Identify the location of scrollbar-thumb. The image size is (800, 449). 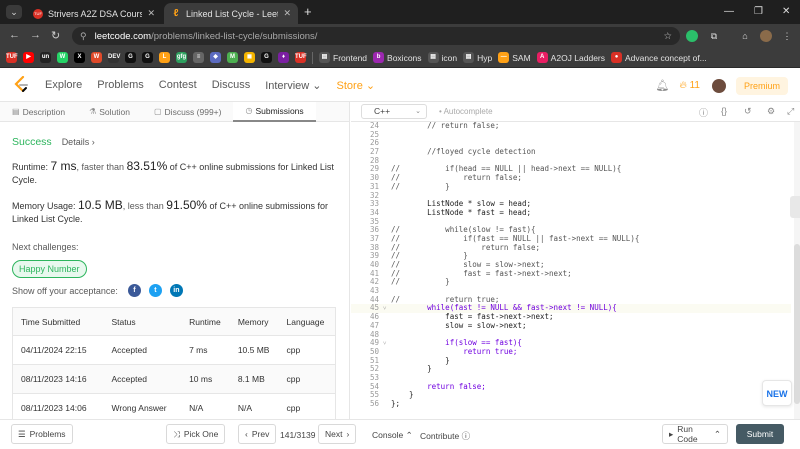
(797, 324).